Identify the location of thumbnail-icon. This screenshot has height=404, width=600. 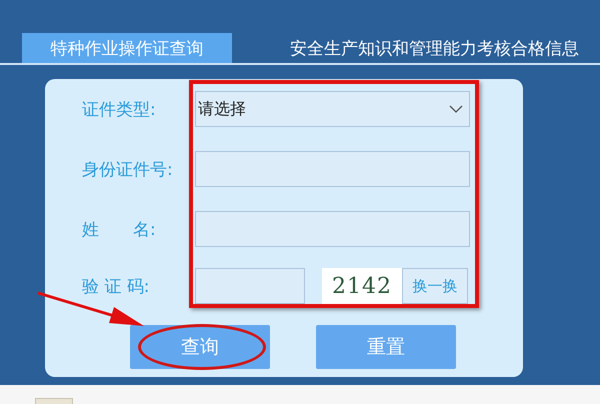
(54, 401).